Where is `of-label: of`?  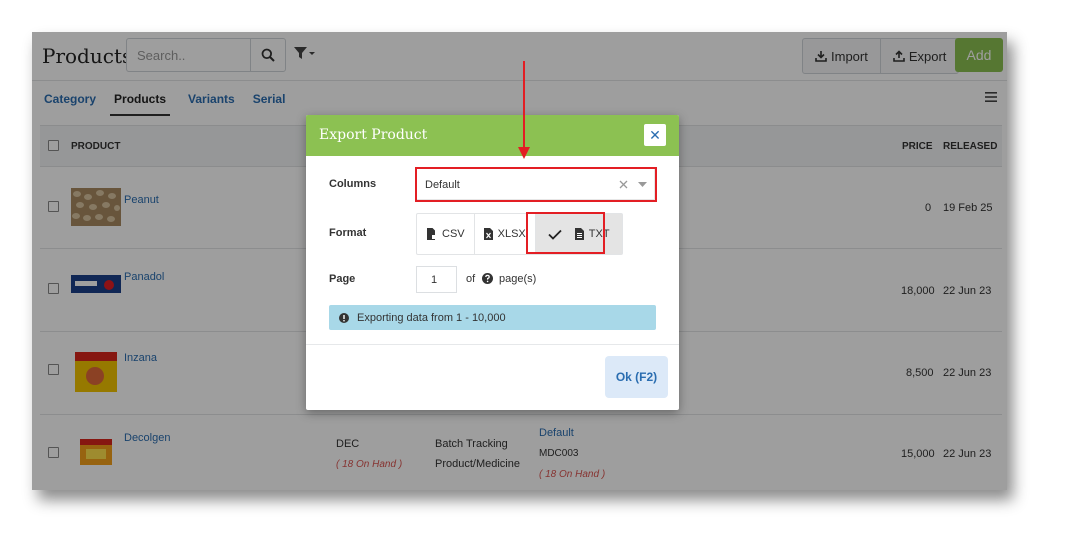
of-label: of is located at coordinates (471, 279).